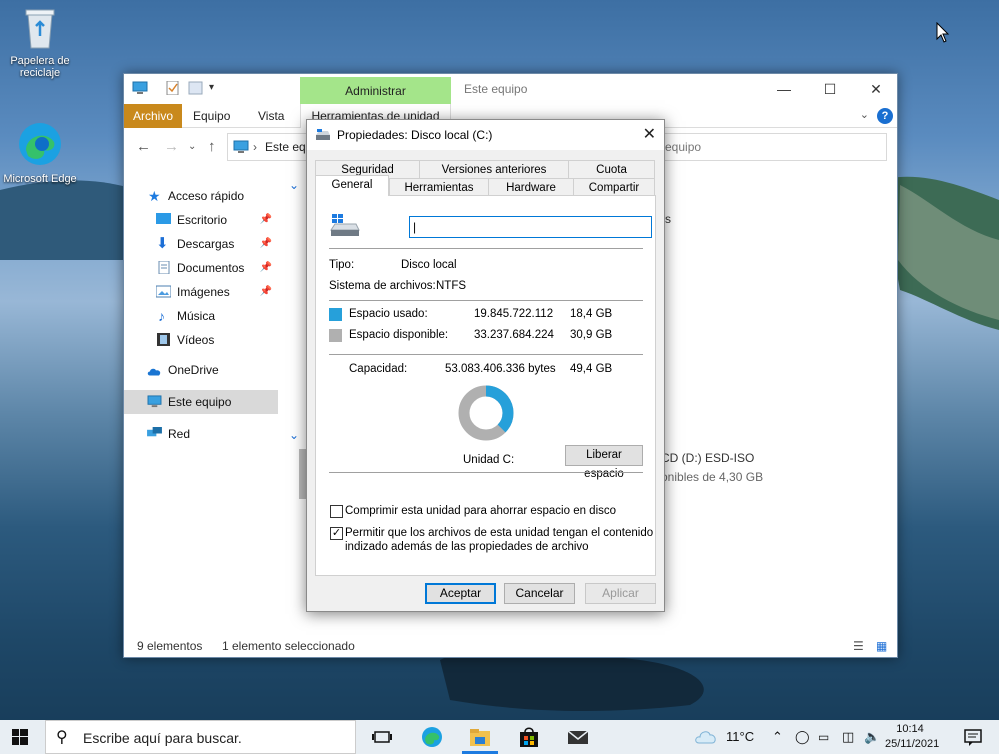 The image size is (999, 754). I want to click on volume-icon: 🔈, so click(872, 737).